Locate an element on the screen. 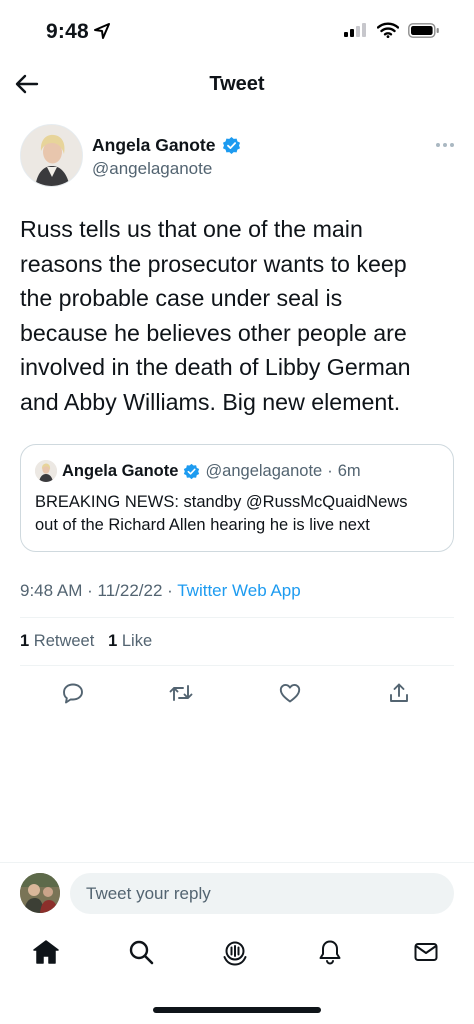 The height and width of the screenshot is (1024, 474). heart-icon is located at coordinates (290, 693).